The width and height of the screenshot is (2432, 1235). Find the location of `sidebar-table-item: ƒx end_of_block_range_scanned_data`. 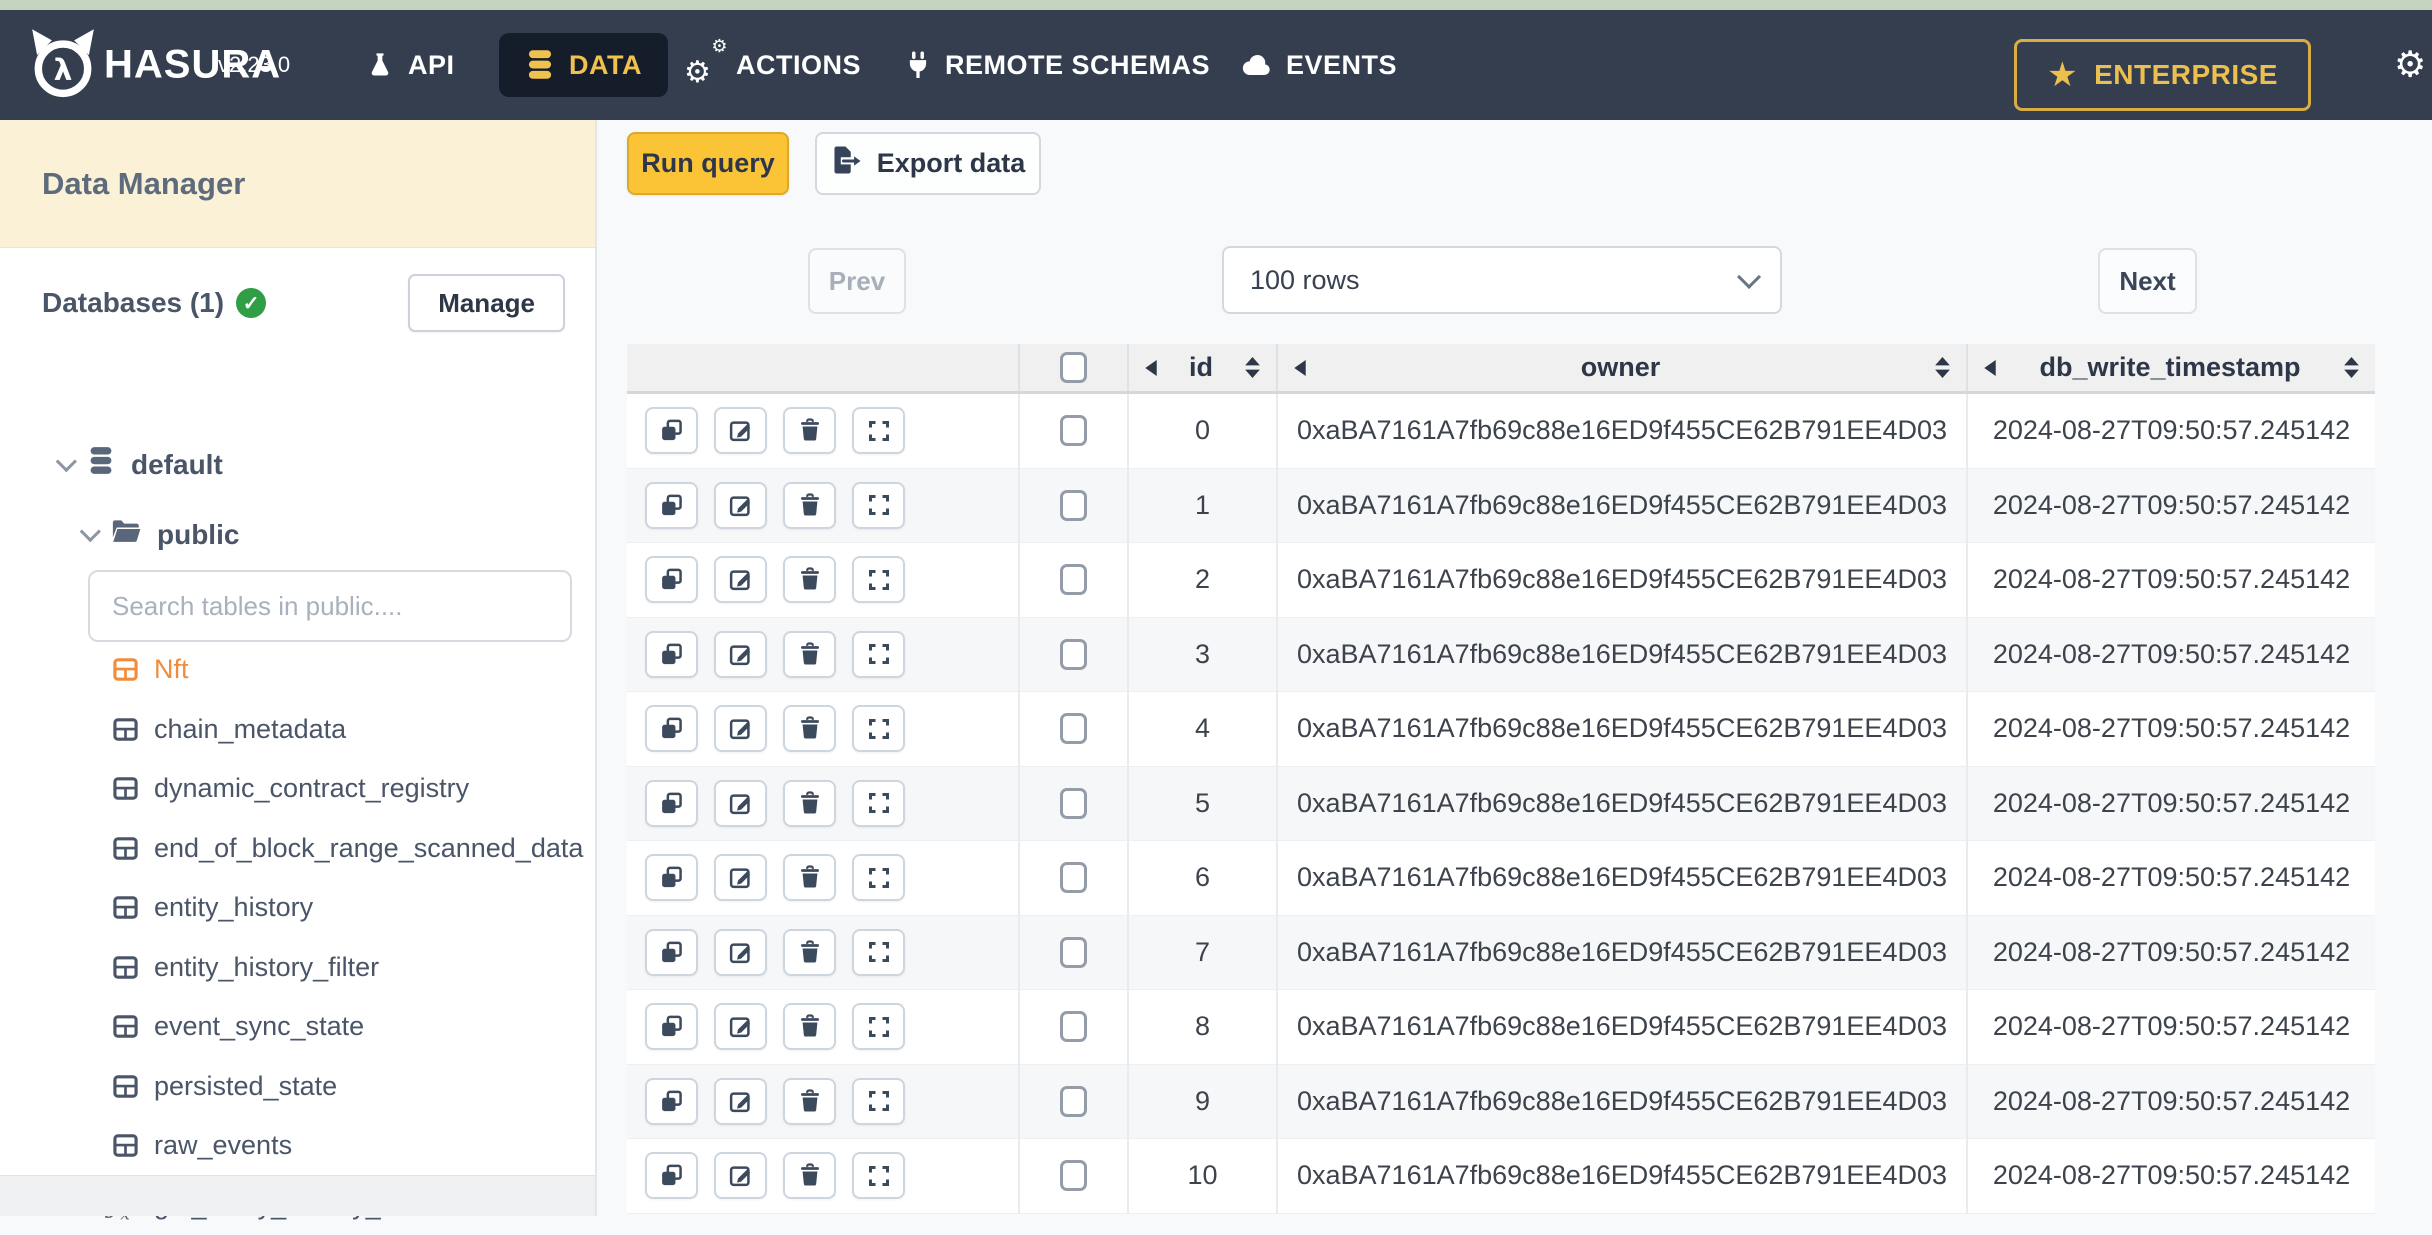

sidebar-table-item: ƒx end_of_block_range_scanned_data is located at coordinates (297, 849).